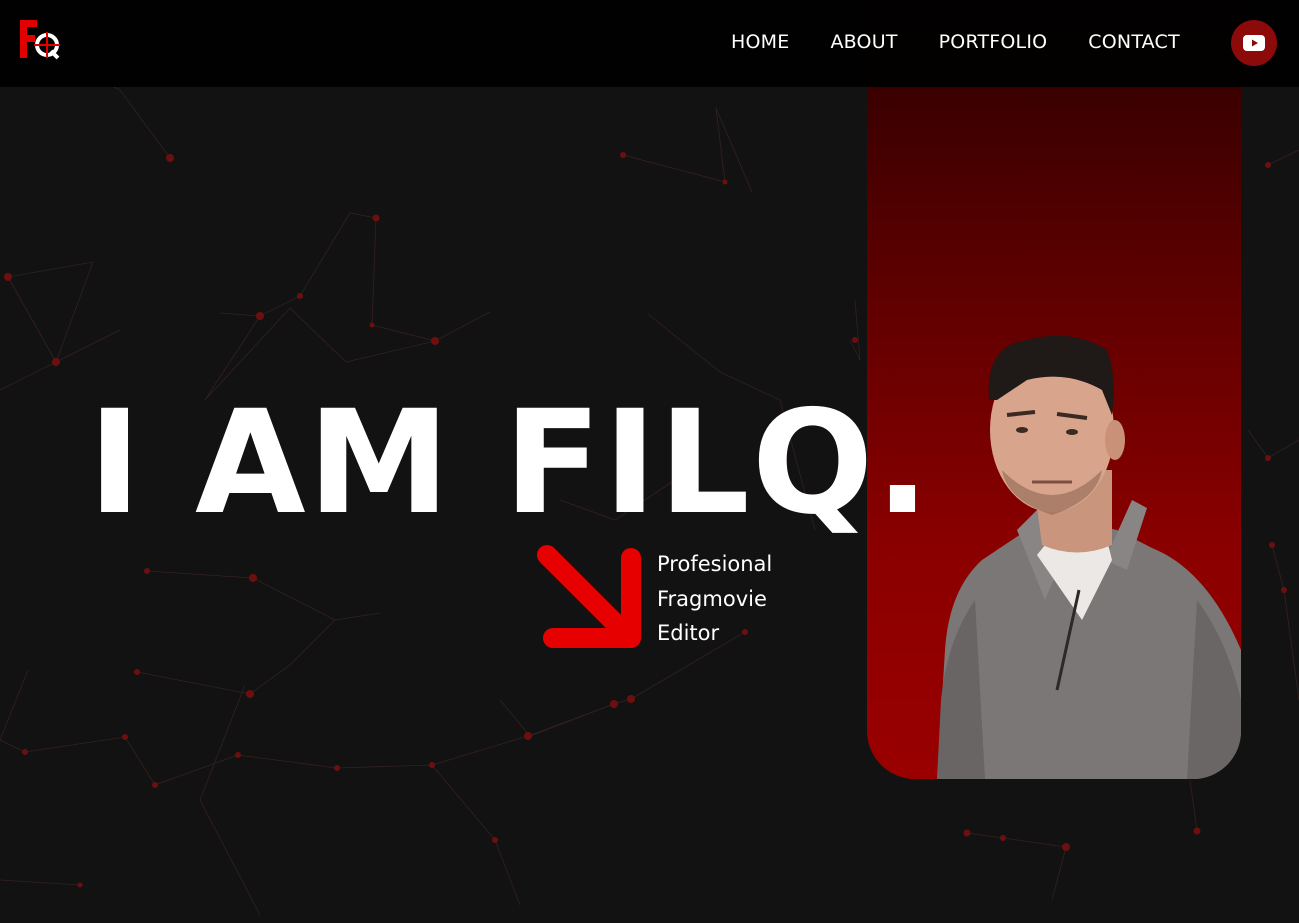  What do you see at coordinates (863, 42) in the screenshot?
I see `nav-about: ABOUT` at bounding box center [863, 42].